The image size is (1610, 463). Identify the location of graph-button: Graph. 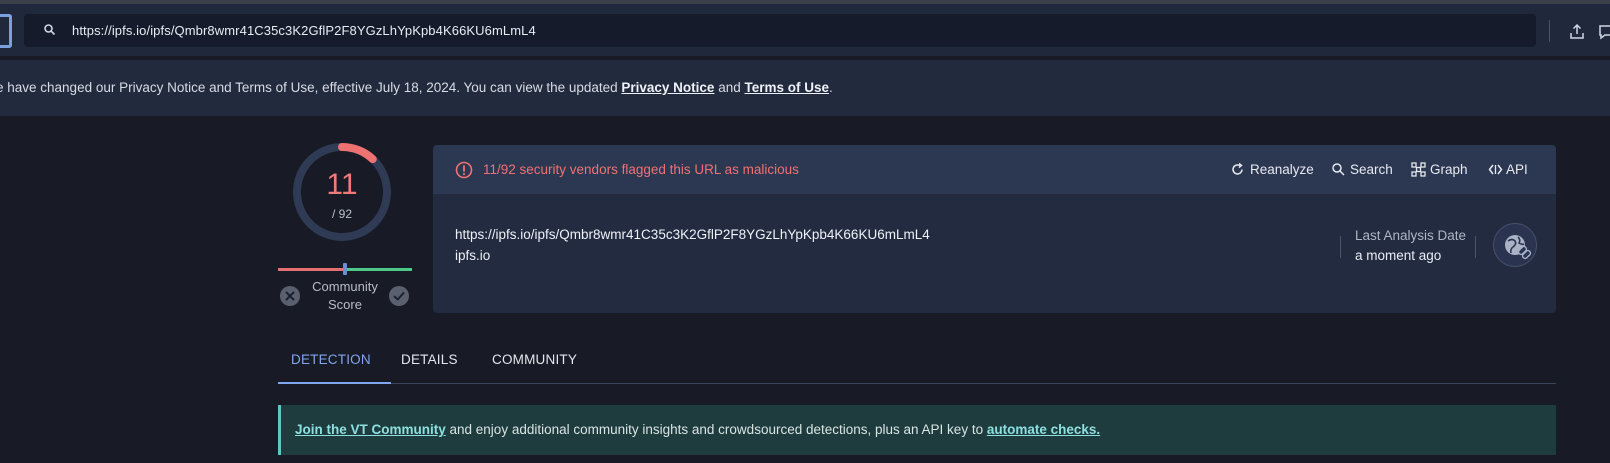
(1449, 169).